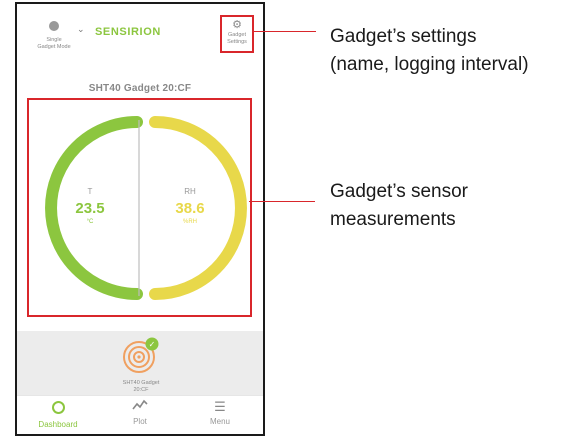 Image resolution: width=568 pixels, height=443 pixels. What do you see at coordinates (54, 26) in the screenshot?
I see `gadget-mode-icon` at bounding box center [54, 26].